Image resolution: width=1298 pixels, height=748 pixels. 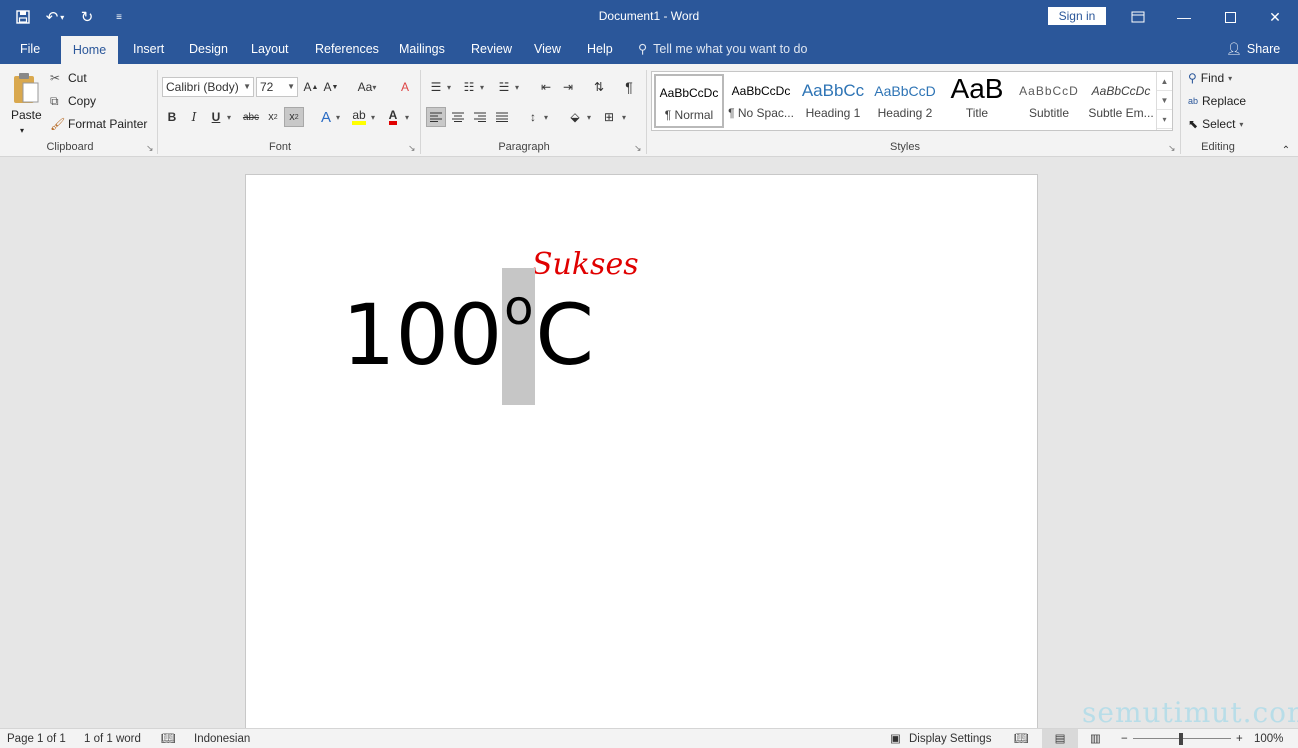 What do you see at coordinates (689, 101) in the screenshot?
I see `style-normal: AaBbCcDc ¶ Normal` at bounding box center [689, 101].